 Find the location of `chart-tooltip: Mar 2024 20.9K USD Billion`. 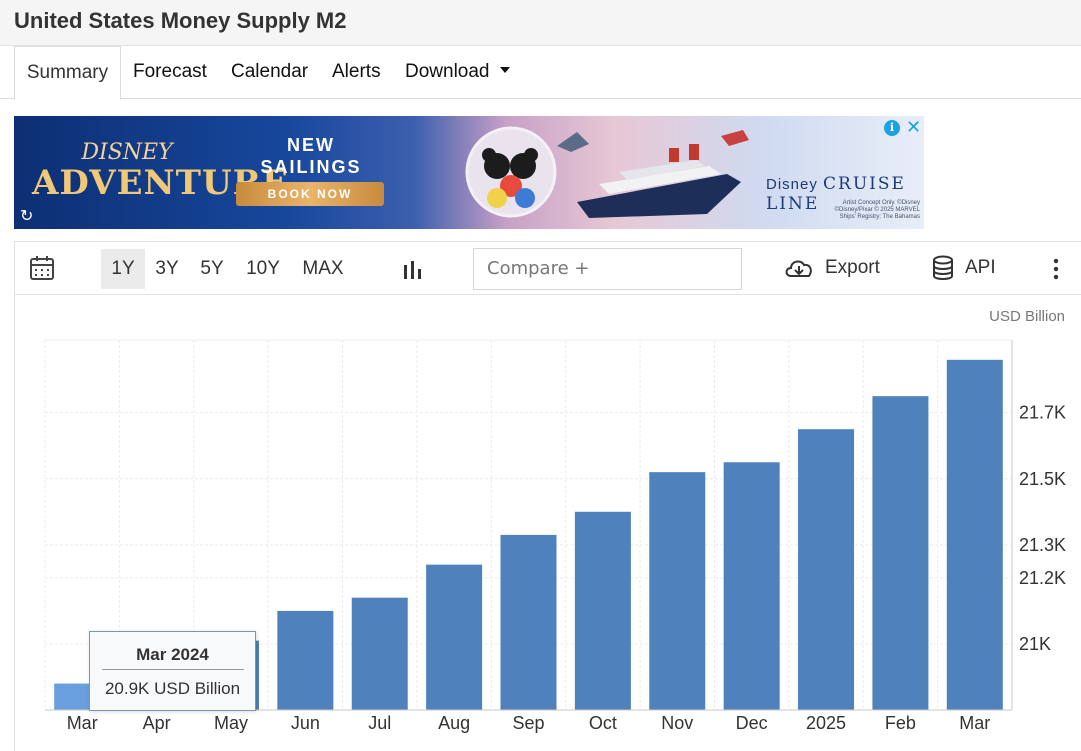

chart-tooltip: Mar 2024 20.9K USD Billion is located at coordinates (172, 671).